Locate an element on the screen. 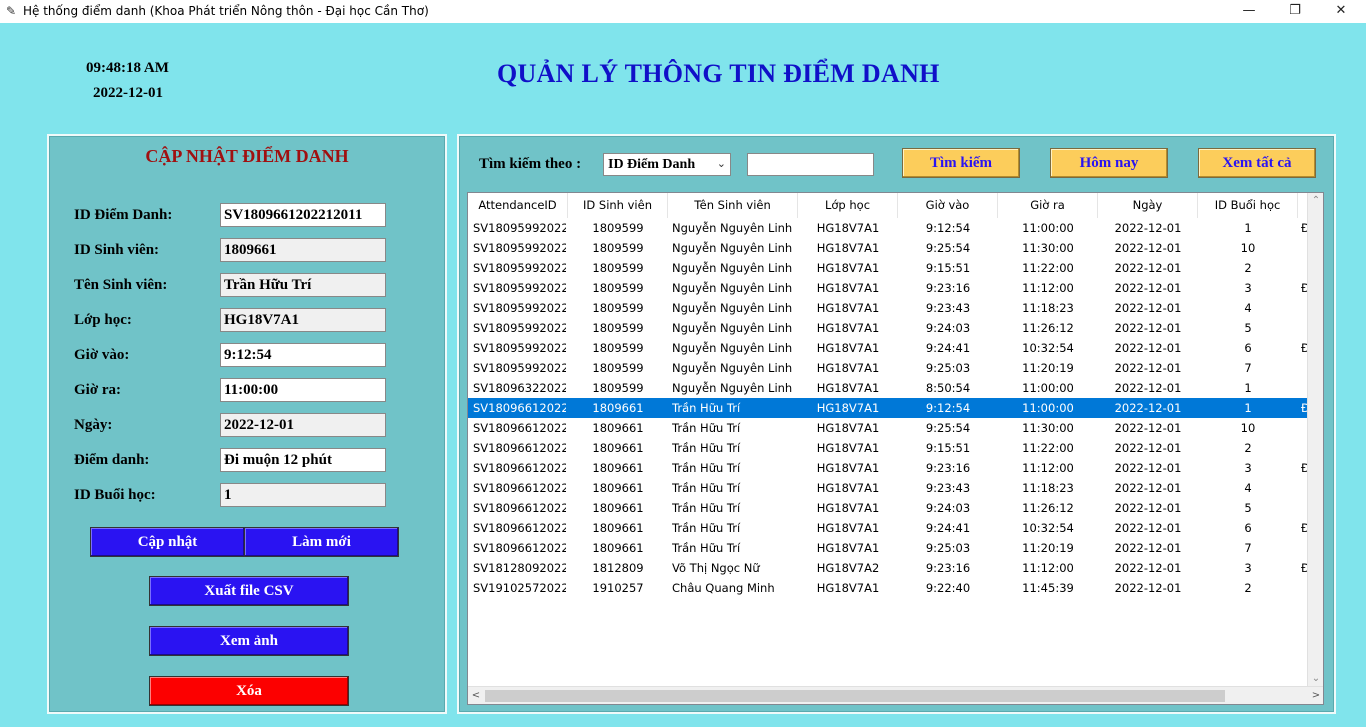  column-header-student-id: ID Sinh viên is located at coordinates (618, 205).